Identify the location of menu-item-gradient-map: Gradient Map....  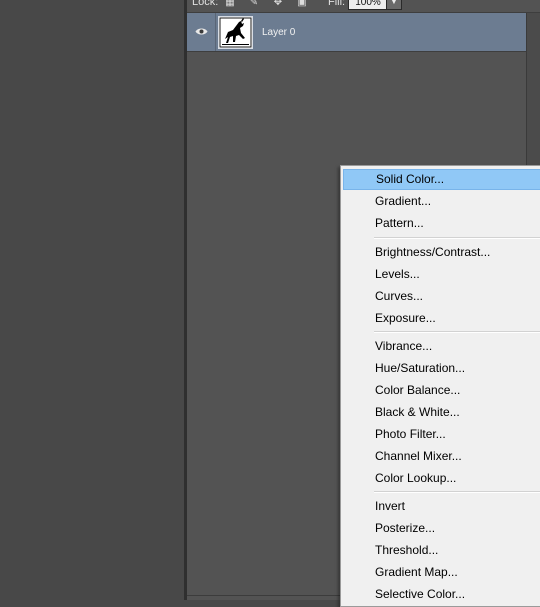
(441, 572).